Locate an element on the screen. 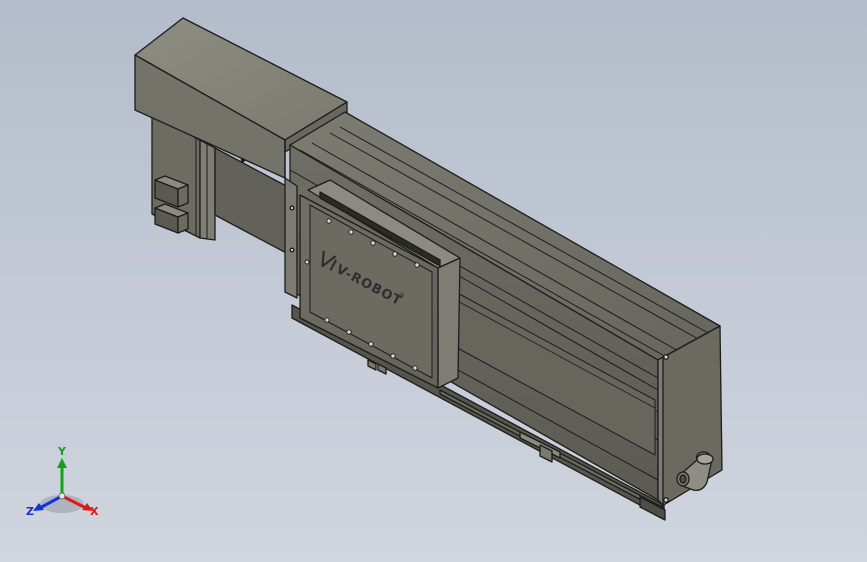 This screenshot has width=867, height=562. triad-y-label: Y is located at coordinates (62, 451).